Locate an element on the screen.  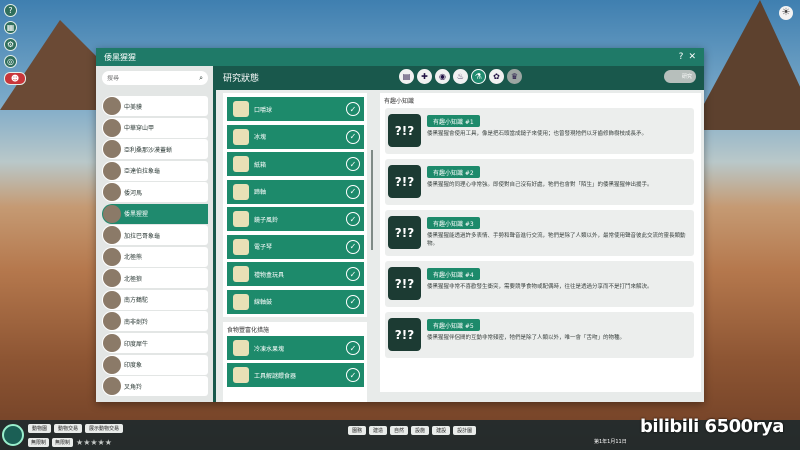
animal-item: 倭河馬 is located at coordinates (155, 192).